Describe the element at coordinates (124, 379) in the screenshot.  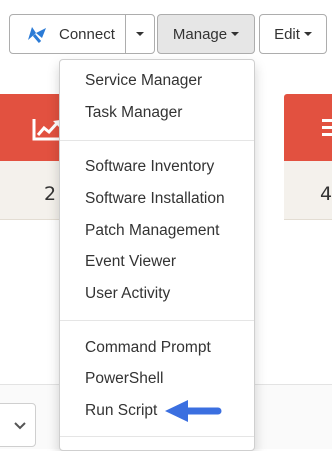
I see `menu-item-powershell: PowerShell` at that location.